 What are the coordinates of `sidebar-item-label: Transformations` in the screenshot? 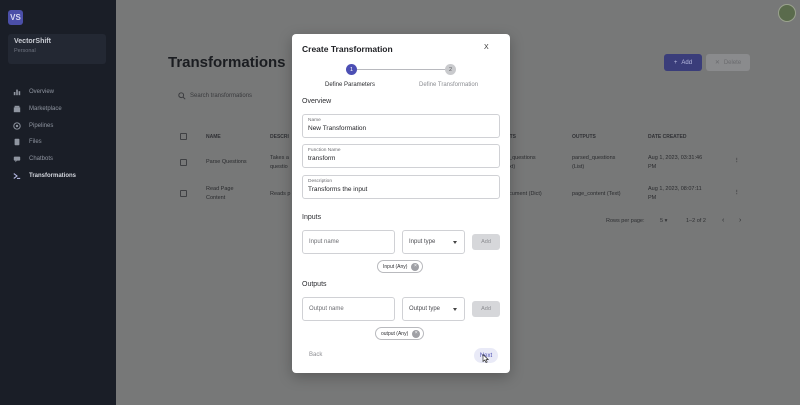 It's located at (53, 175).